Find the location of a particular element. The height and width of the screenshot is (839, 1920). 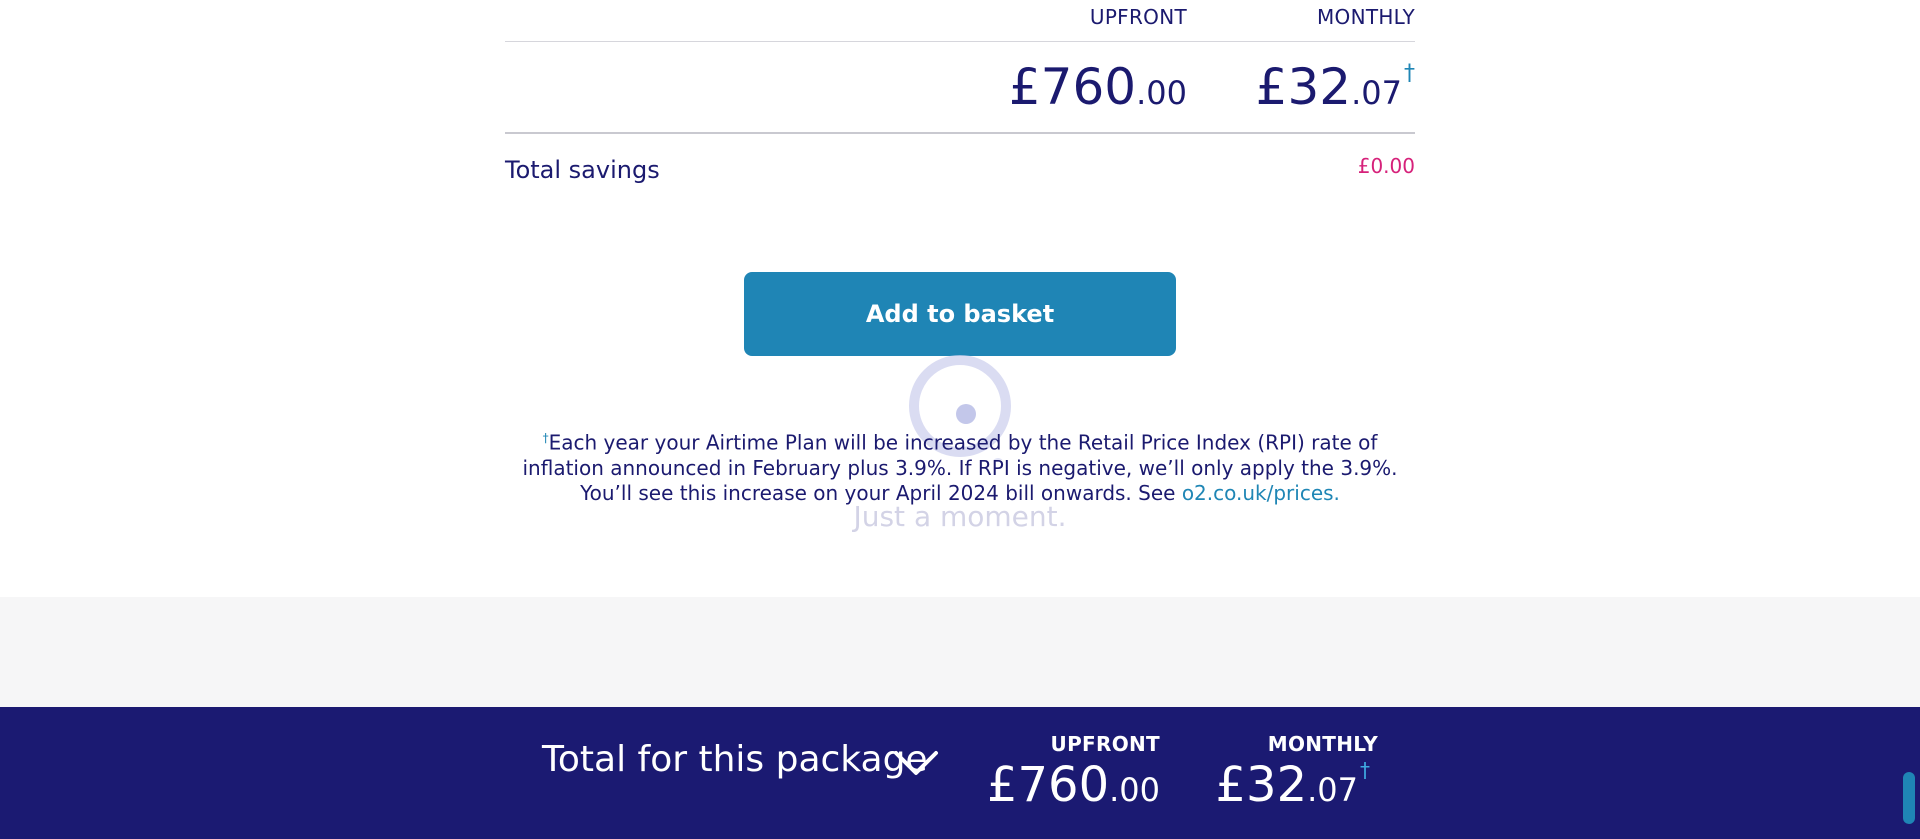

monthly-price: £32.07† is located at coordinates (1335, 87).